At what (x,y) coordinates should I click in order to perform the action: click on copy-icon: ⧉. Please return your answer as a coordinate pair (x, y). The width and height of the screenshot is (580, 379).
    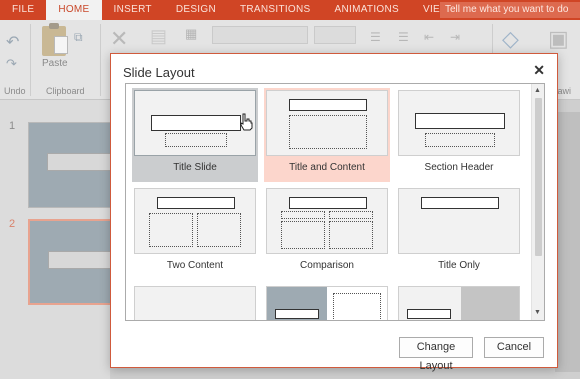
    Looking at the image, I should click on (78, 37).